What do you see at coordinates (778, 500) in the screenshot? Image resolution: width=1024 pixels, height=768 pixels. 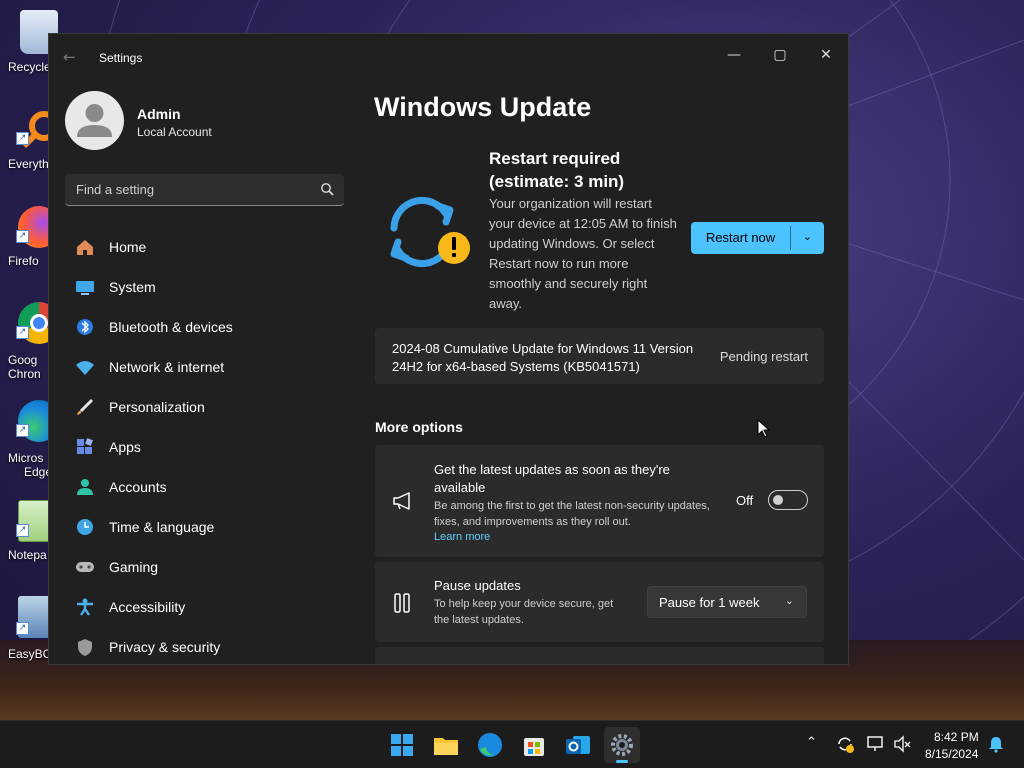 I see `toggle-knob` at bounding box center [778, 500].